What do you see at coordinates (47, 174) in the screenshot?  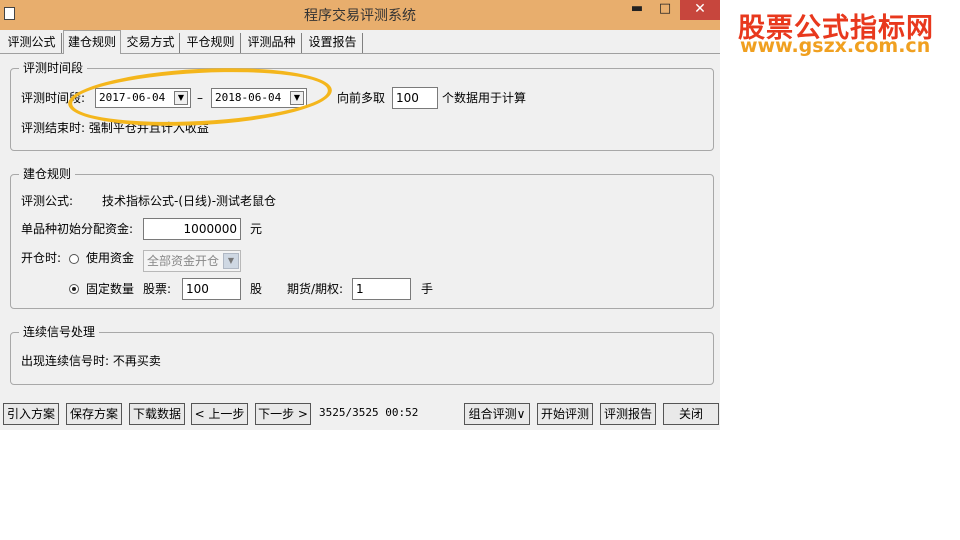 I see `build-rules-legend: 建仓规则` at bounding box center [47, 174].